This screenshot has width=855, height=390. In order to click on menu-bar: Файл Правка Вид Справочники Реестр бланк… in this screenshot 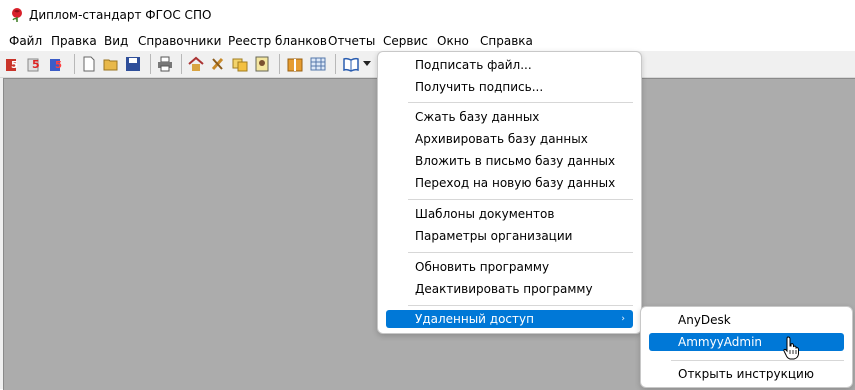, I will do `click(427, 41)`.